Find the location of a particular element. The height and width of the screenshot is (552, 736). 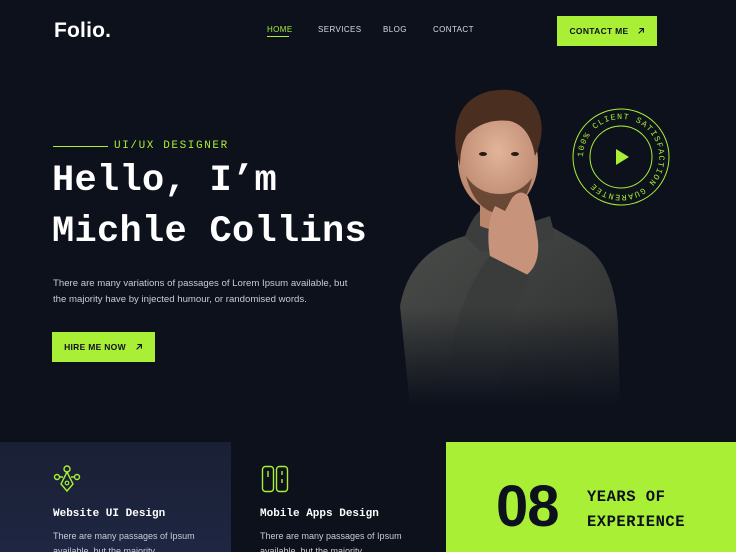

hire-me-label: HIRE ME NOW is located at coordinates (95, 347).